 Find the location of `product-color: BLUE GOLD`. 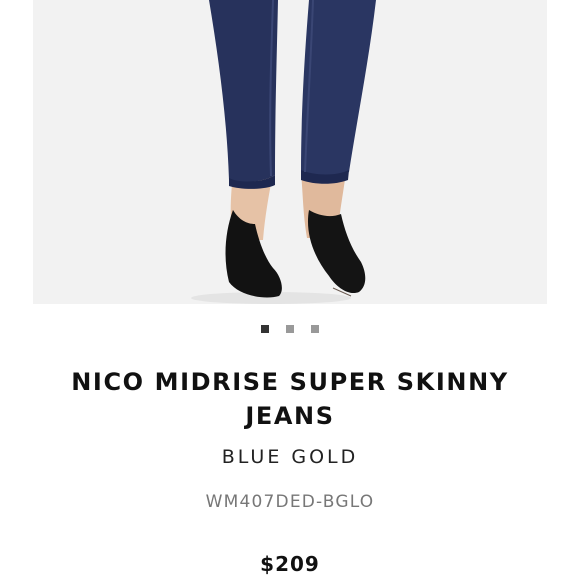

product-color: BLUE GOLD is located at coordinates (290, 457).